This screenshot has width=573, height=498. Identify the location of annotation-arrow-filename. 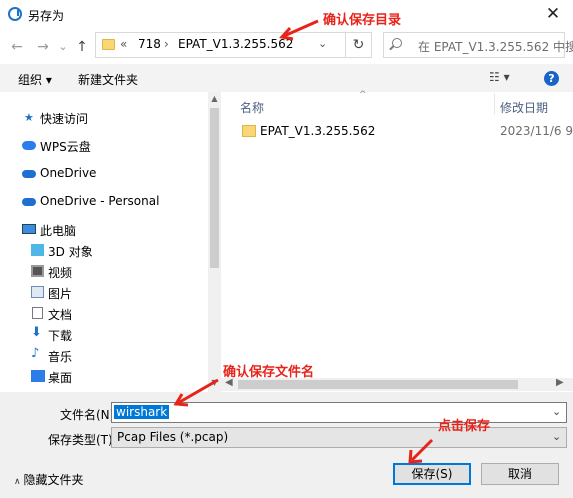
(196, 392).